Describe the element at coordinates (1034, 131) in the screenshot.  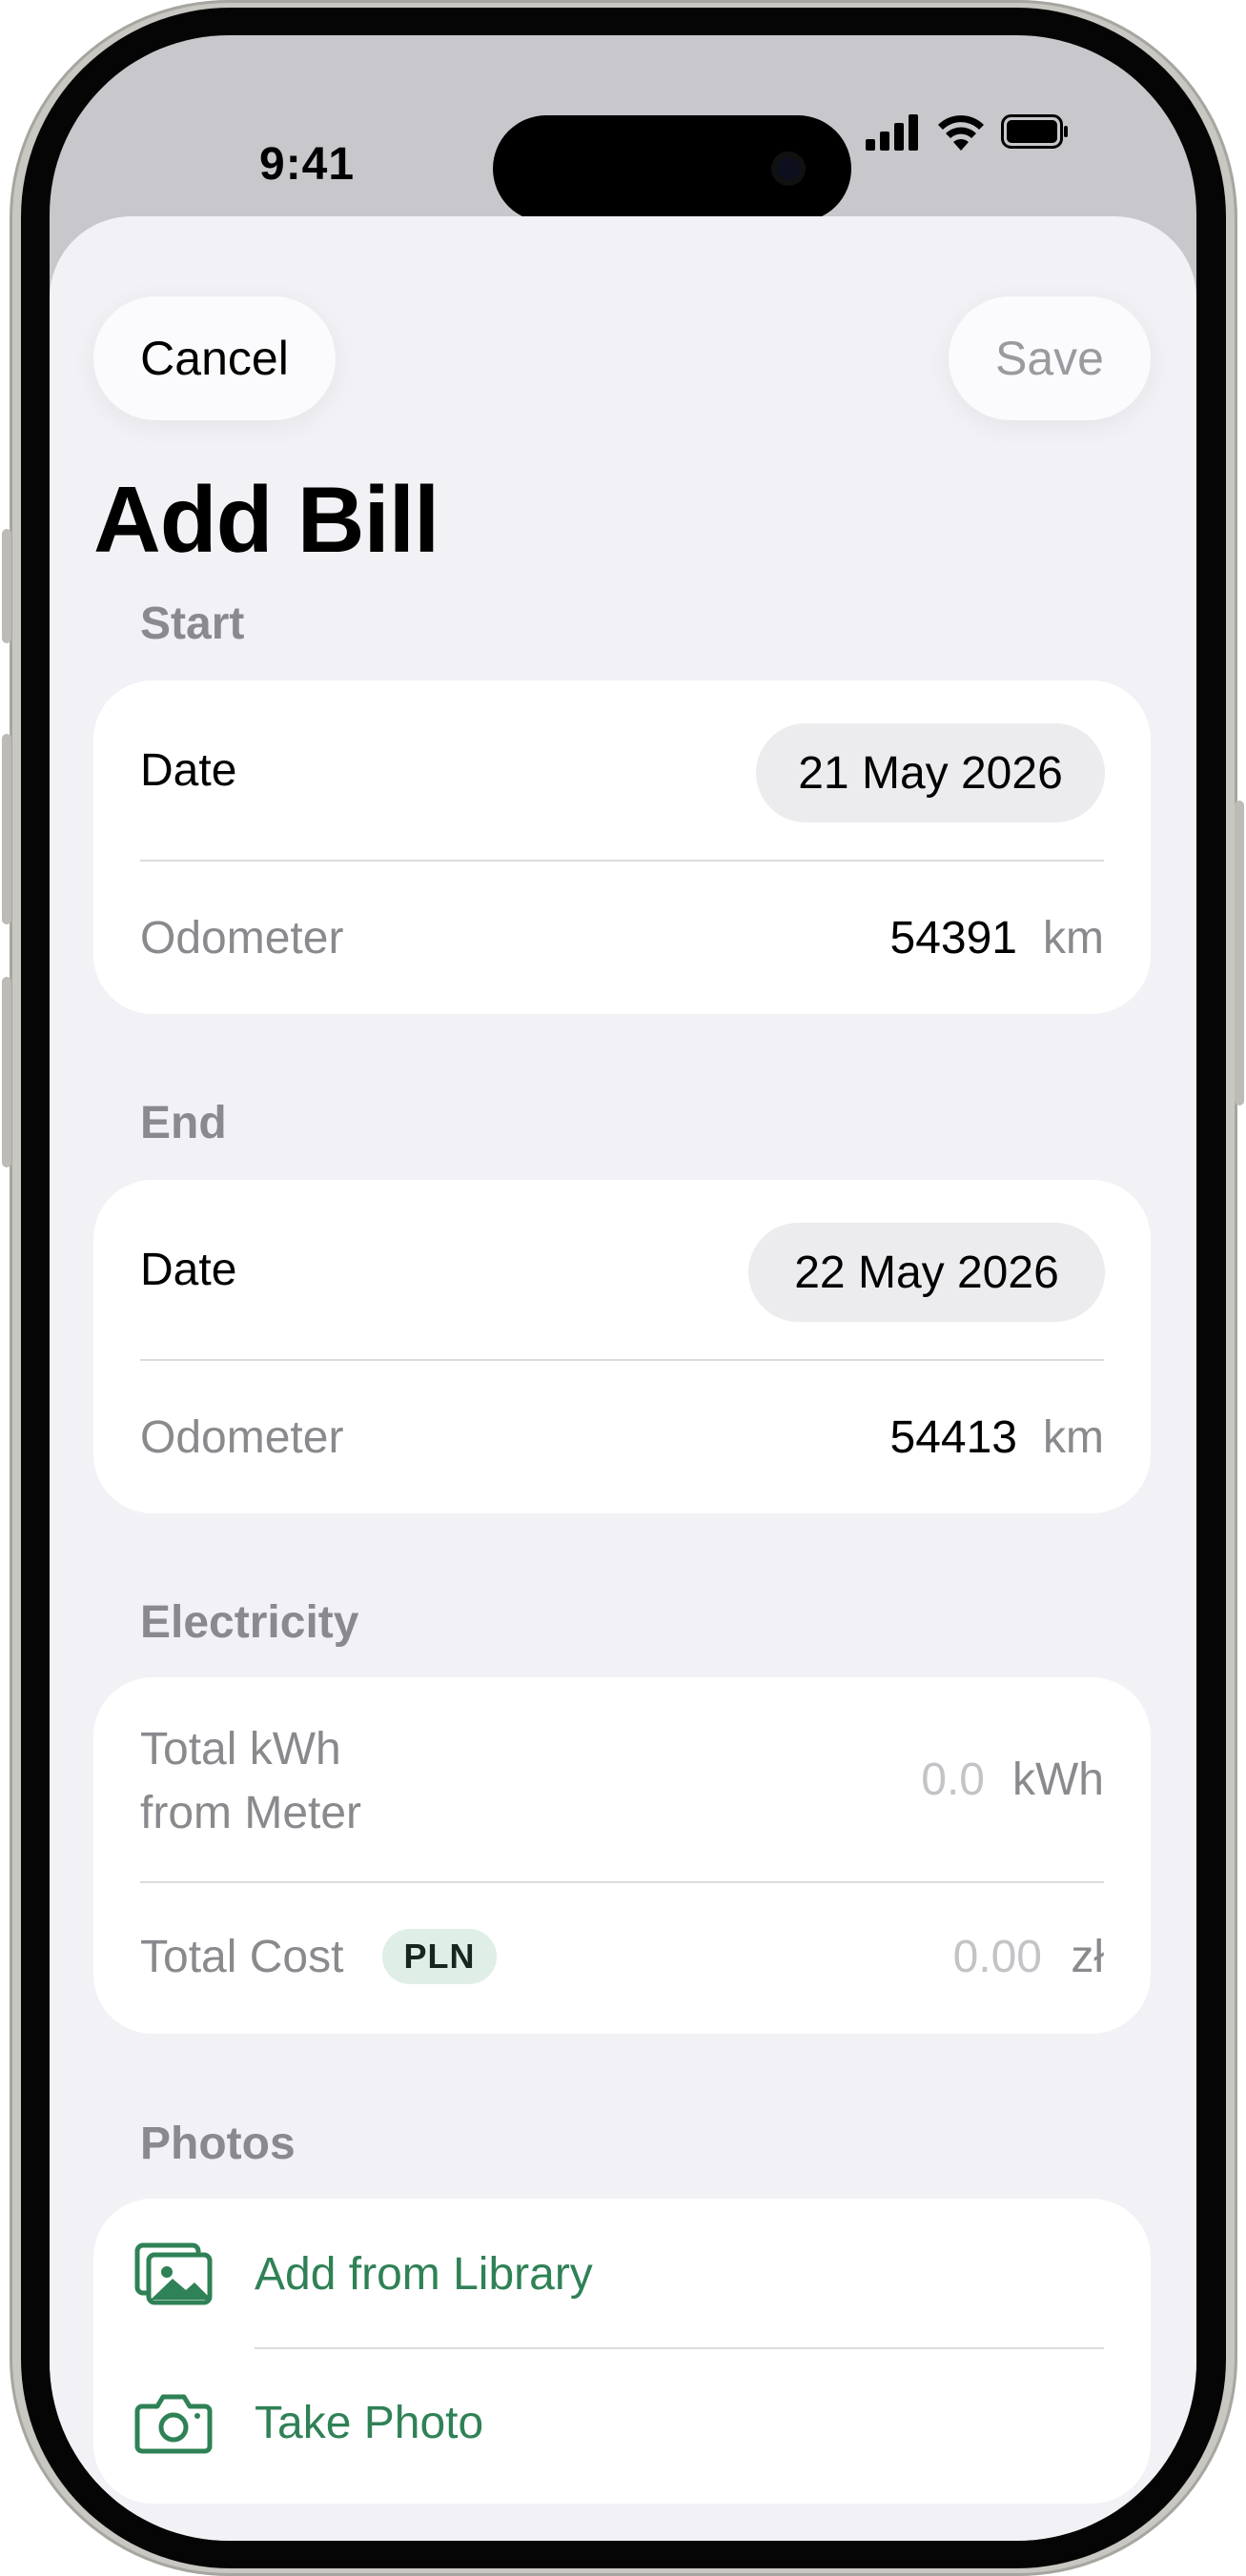
I see `battery-icon` at that location.